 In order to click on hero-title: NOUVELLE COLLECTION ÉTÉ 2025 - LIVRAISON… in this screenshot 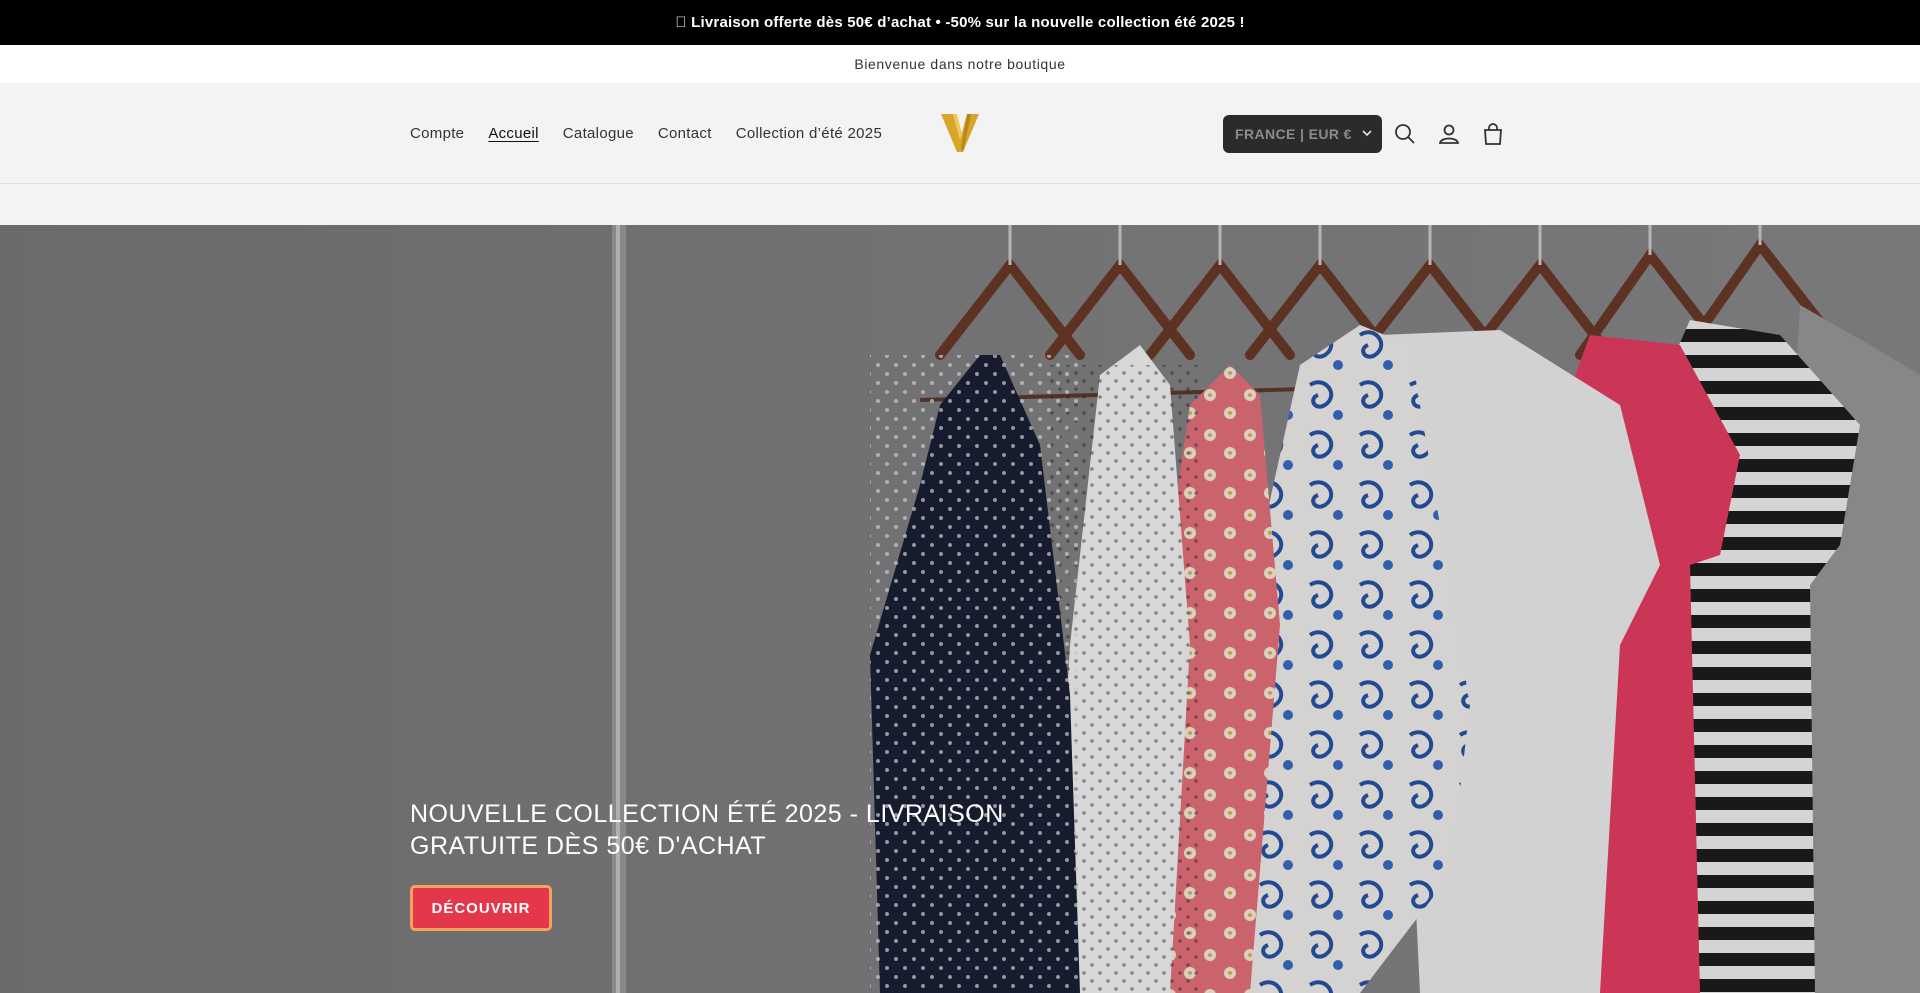, I will do `click(707, 830)`.